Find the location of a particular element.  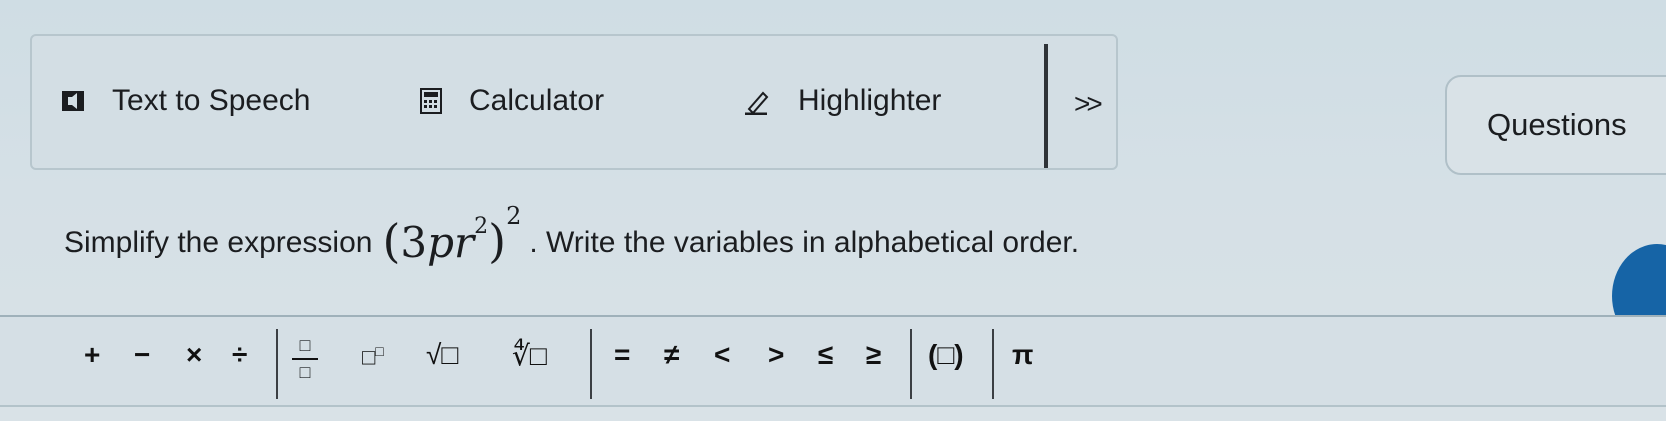

close-paren: ) is located at coordinates (497, 241).